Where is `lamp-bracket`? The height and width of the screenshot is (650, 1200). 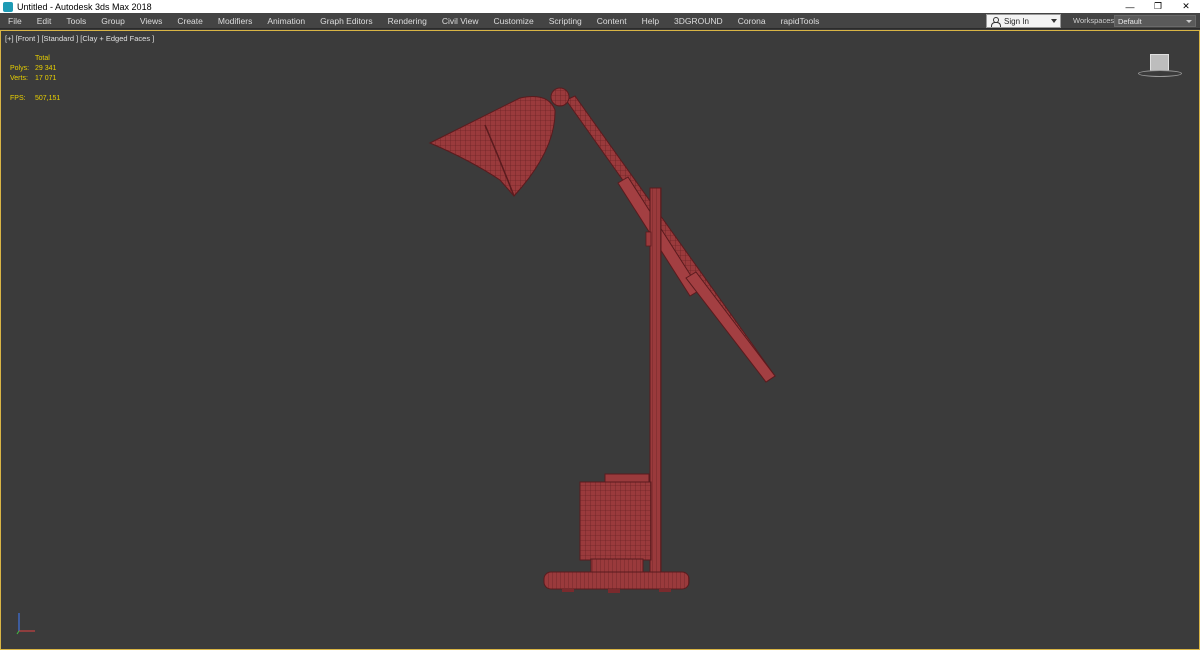 lamp-bracket is located at coordinates (648, 239).